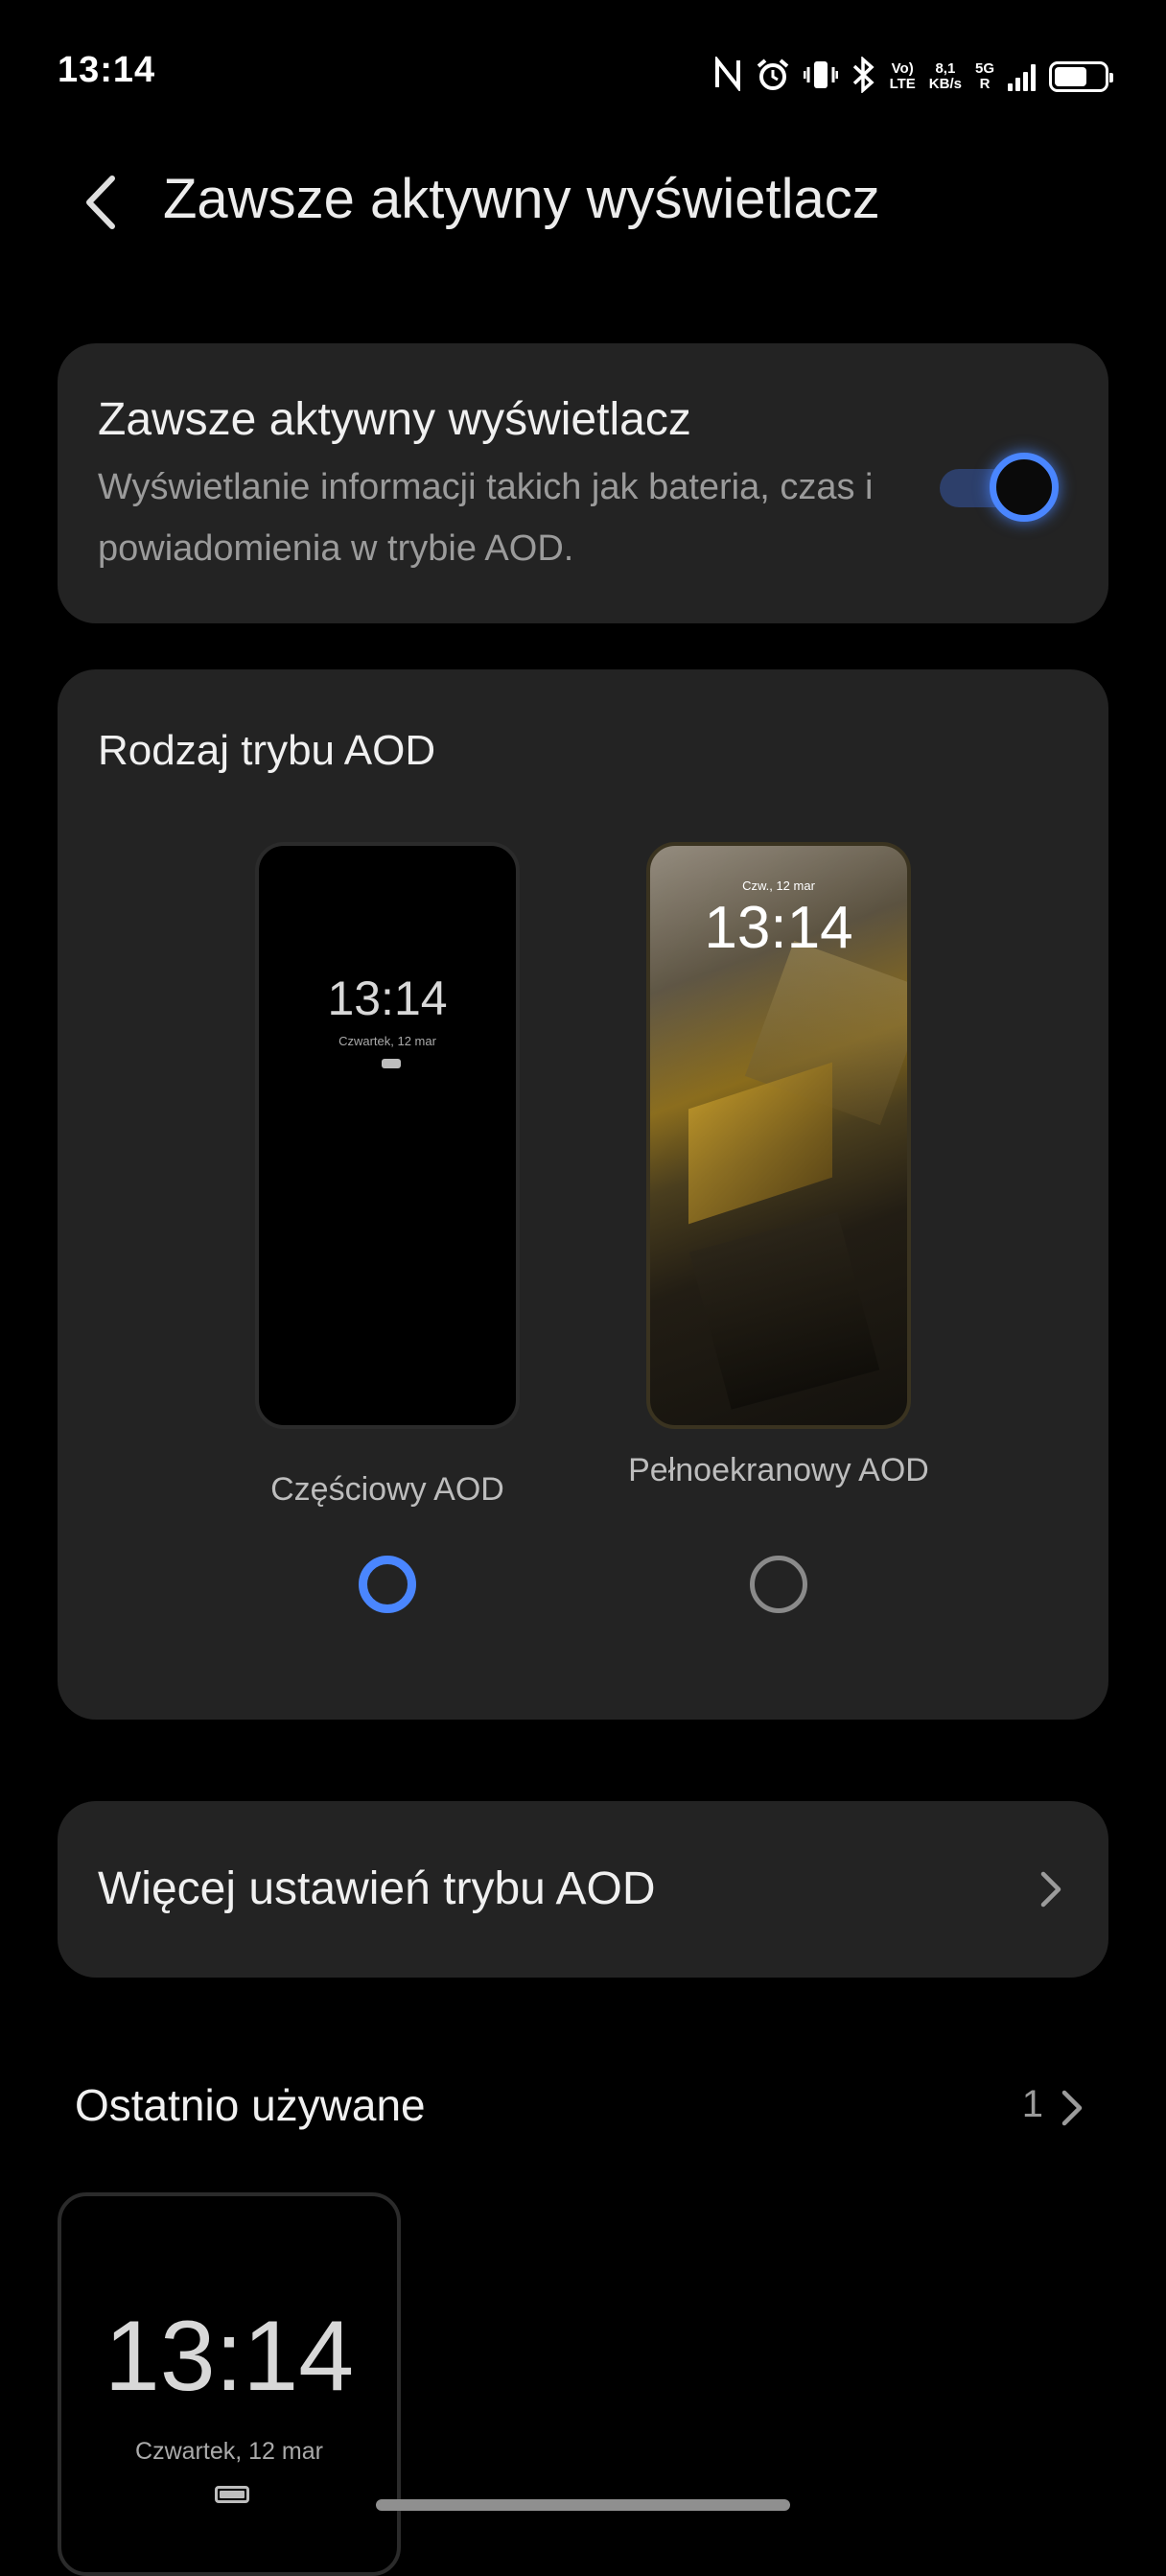 The width and height of the screenshot is (1166, 2576). What do you see at coordinates (902, 68) in the screenshot?
I see `volte-top: Vo)` at bounding box center [902, 68].